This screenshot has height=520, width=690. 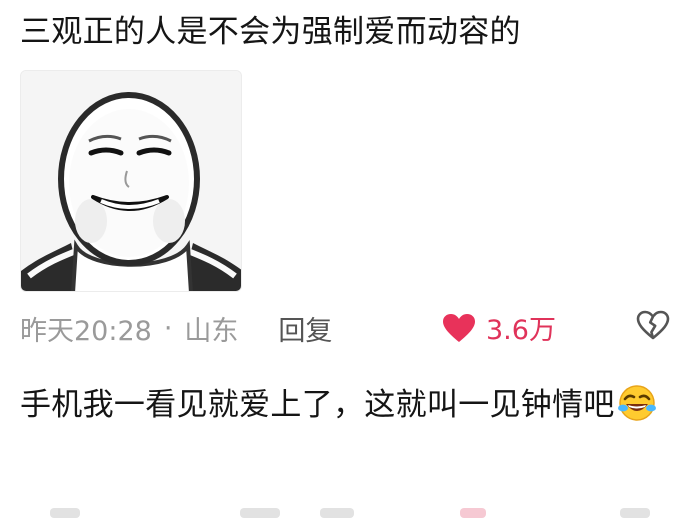 I want to click on broken-heart-icon, so click(x=653, y=325).